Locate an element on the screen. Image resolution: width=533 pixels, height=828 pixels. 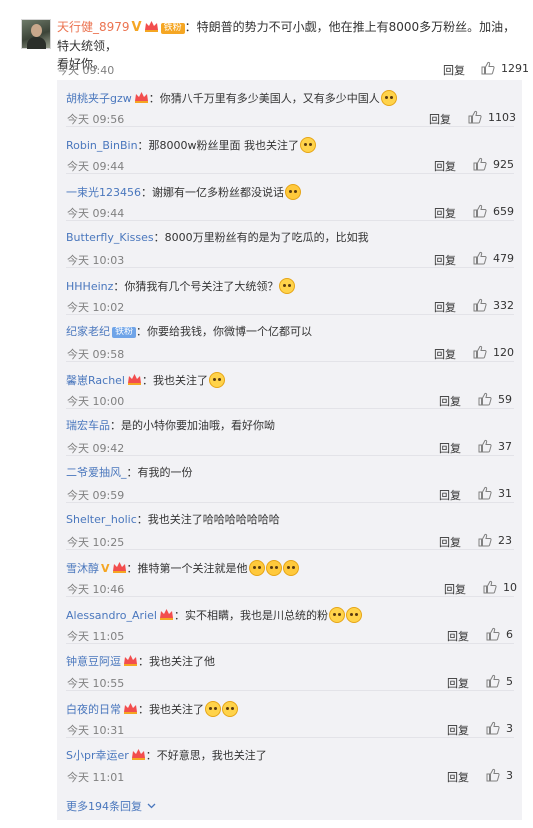
timestamp: 今天 10:03 is located at coordinates (96, 260).